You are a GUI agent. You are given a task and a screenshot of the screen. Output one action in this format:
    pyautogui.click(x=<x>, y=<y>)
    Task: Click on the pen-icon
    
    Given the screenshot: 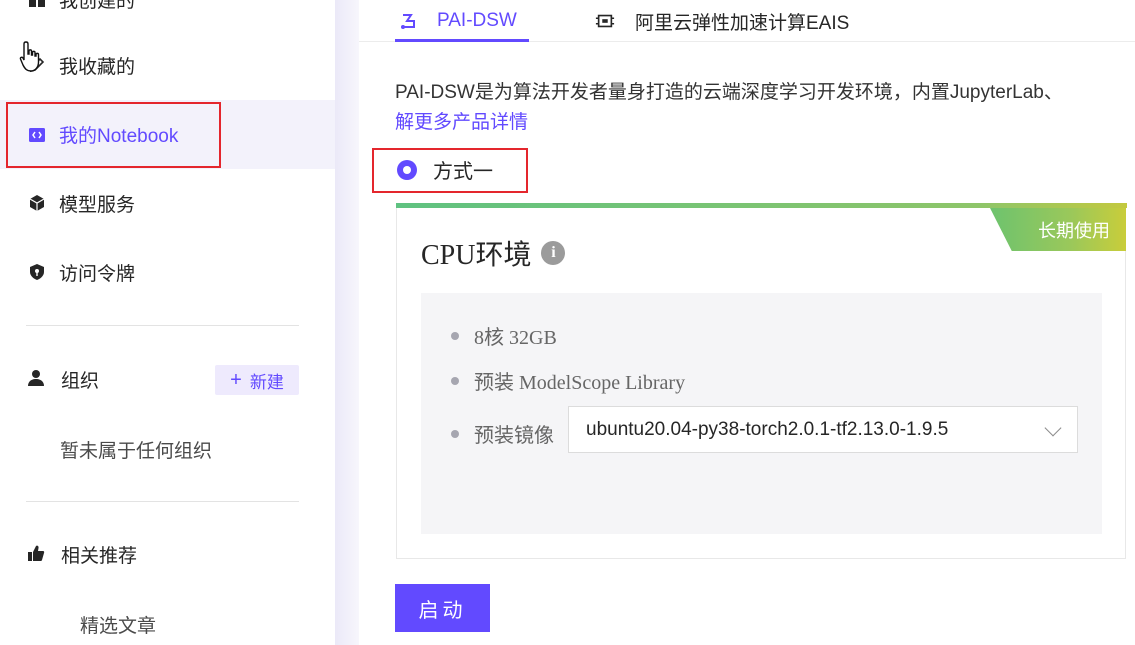 What is the action you would take?
    pyautogui.click(x=37, y=65)
    